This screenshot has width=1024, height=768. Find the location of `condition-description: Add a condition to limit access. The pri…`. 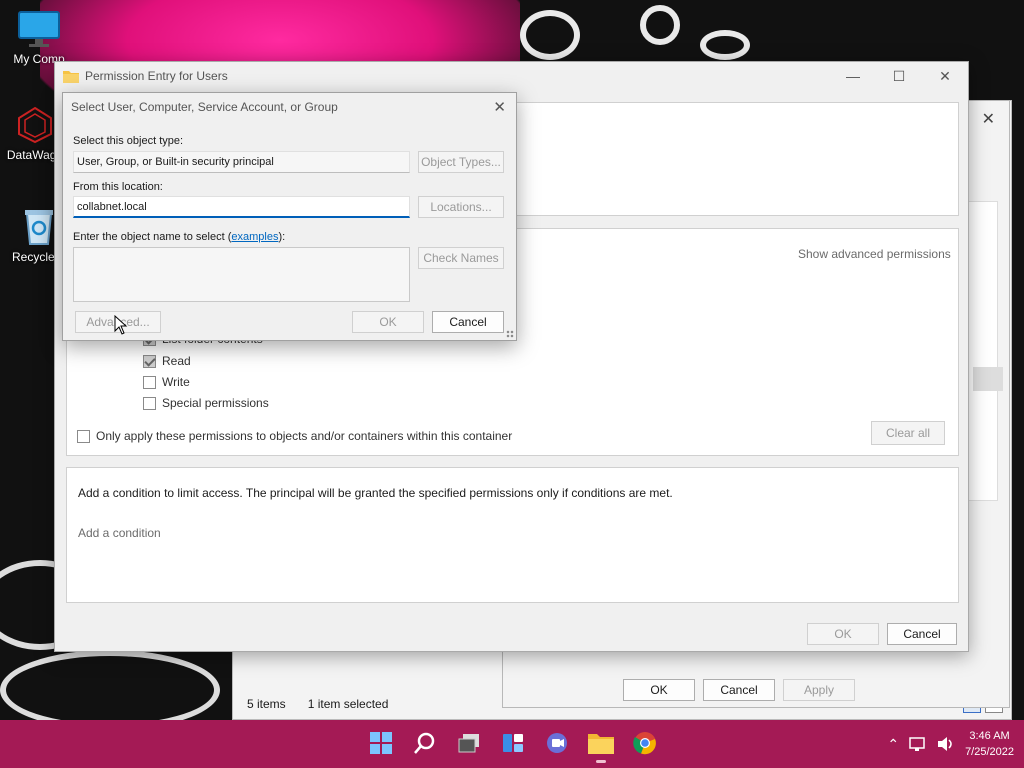

condition-description: Add a condition to limit access. The pri… is located at coordinates (375, 493).